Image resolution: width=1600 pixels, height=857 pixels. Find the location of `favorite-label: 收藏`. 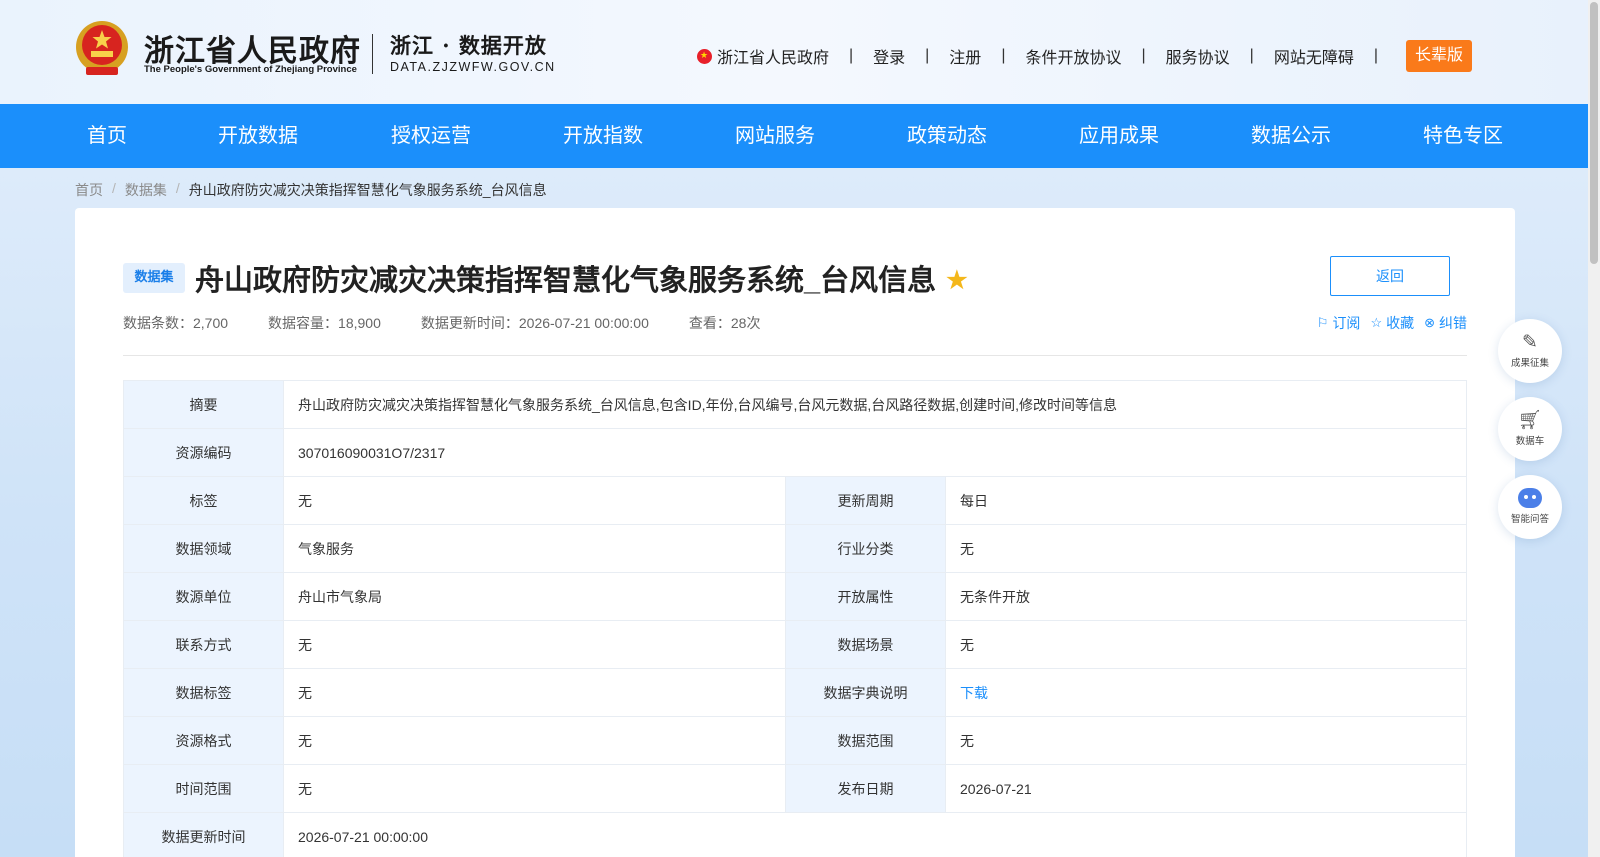

favorite-label: 收藏 is located at coordinates (1400, 323).